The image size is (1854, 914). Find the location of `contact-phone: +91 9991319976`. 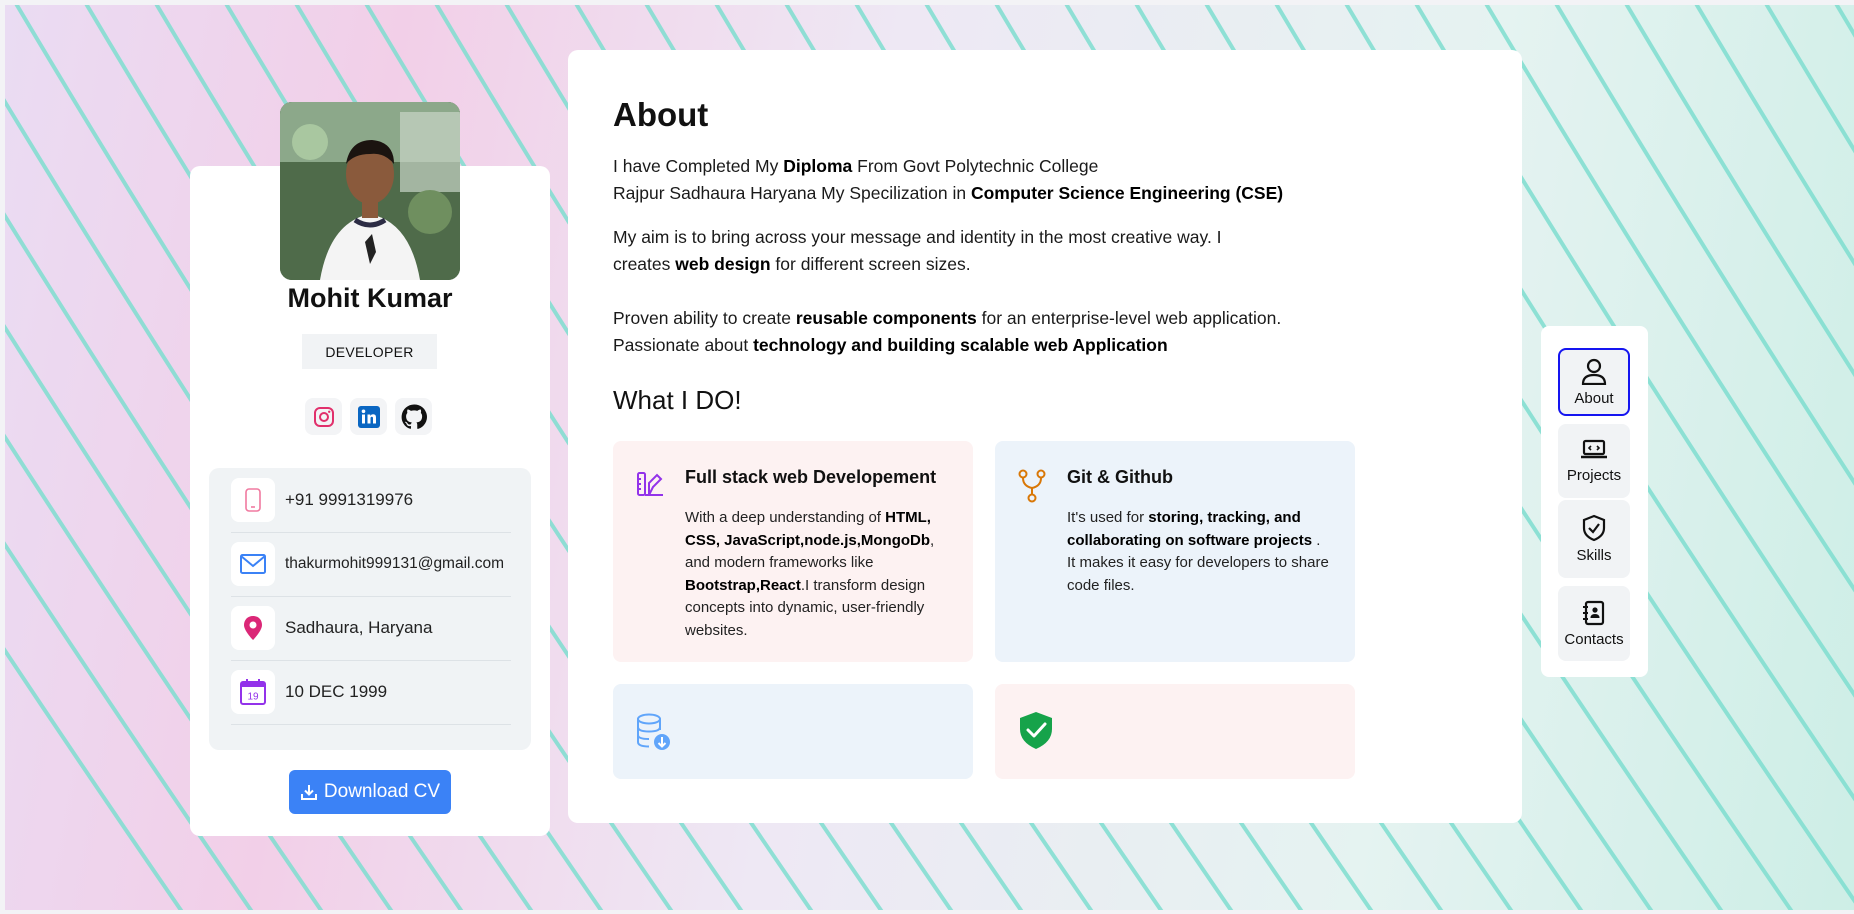

contact-phone: +91 9991319976 is located at coordinates (371, 500).